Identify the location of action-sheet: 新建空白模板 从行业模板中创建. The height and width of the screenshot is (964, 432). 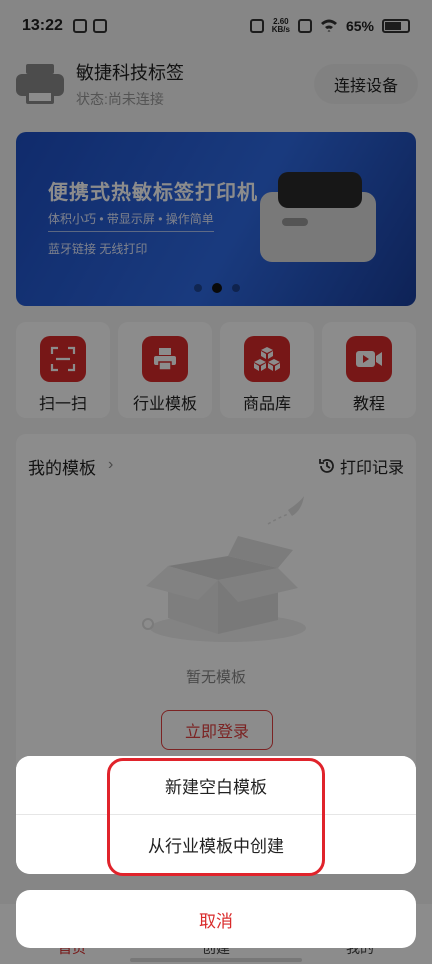
(216, 815).